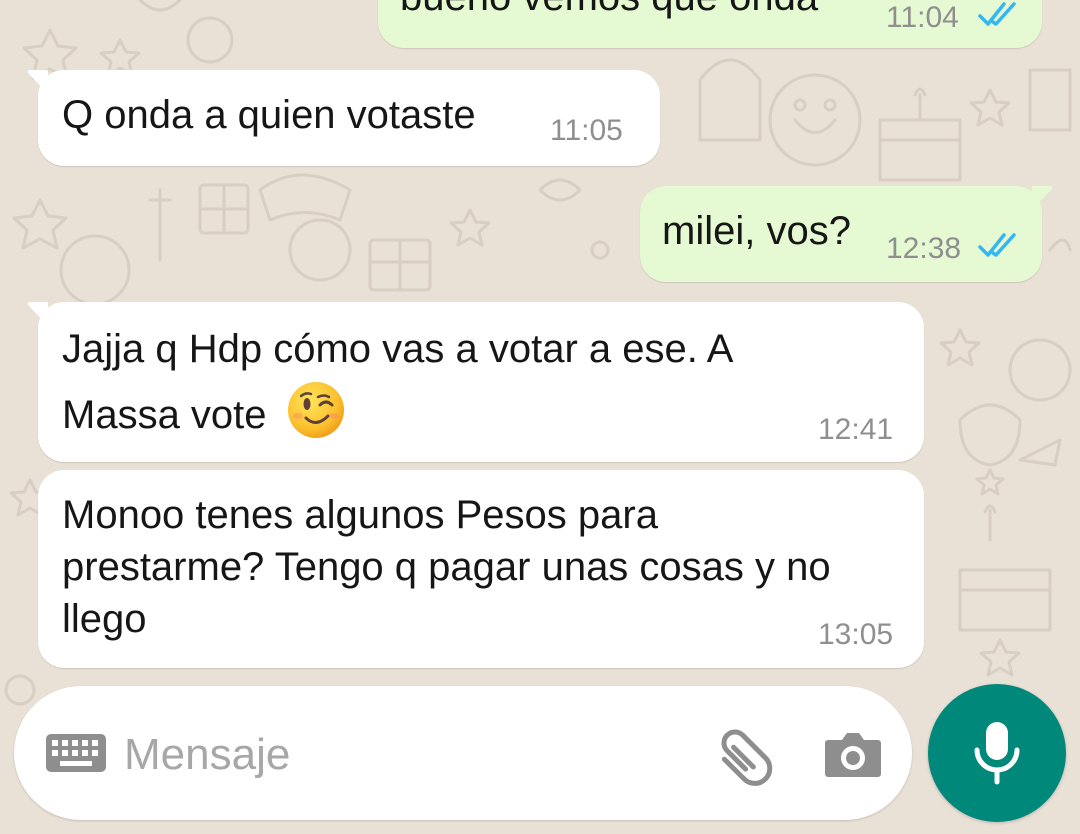  Describe the element at coordinates (853, 754) in the screenshot. I see `camera-icon` at that location.